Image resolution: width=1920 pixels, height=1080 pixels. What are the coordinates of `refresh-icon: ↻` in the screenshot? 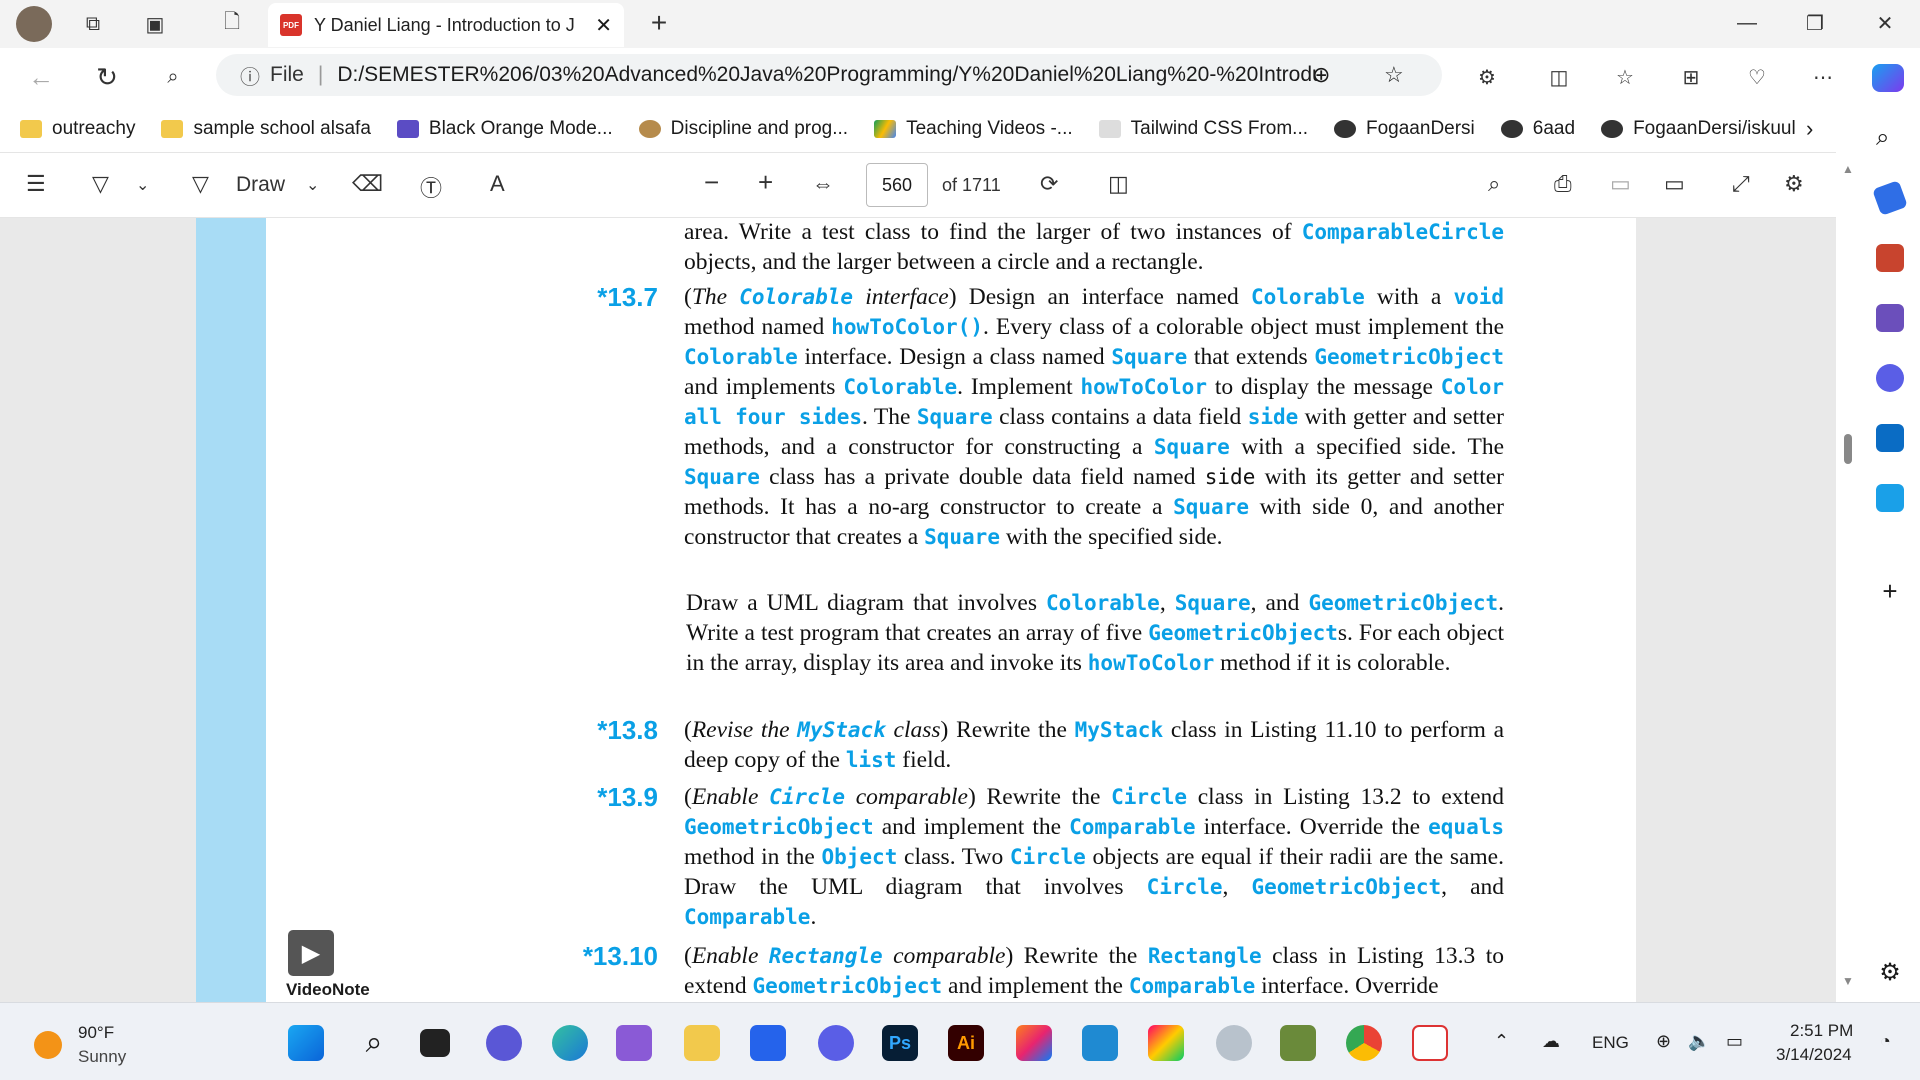 It's located at (107, 77).